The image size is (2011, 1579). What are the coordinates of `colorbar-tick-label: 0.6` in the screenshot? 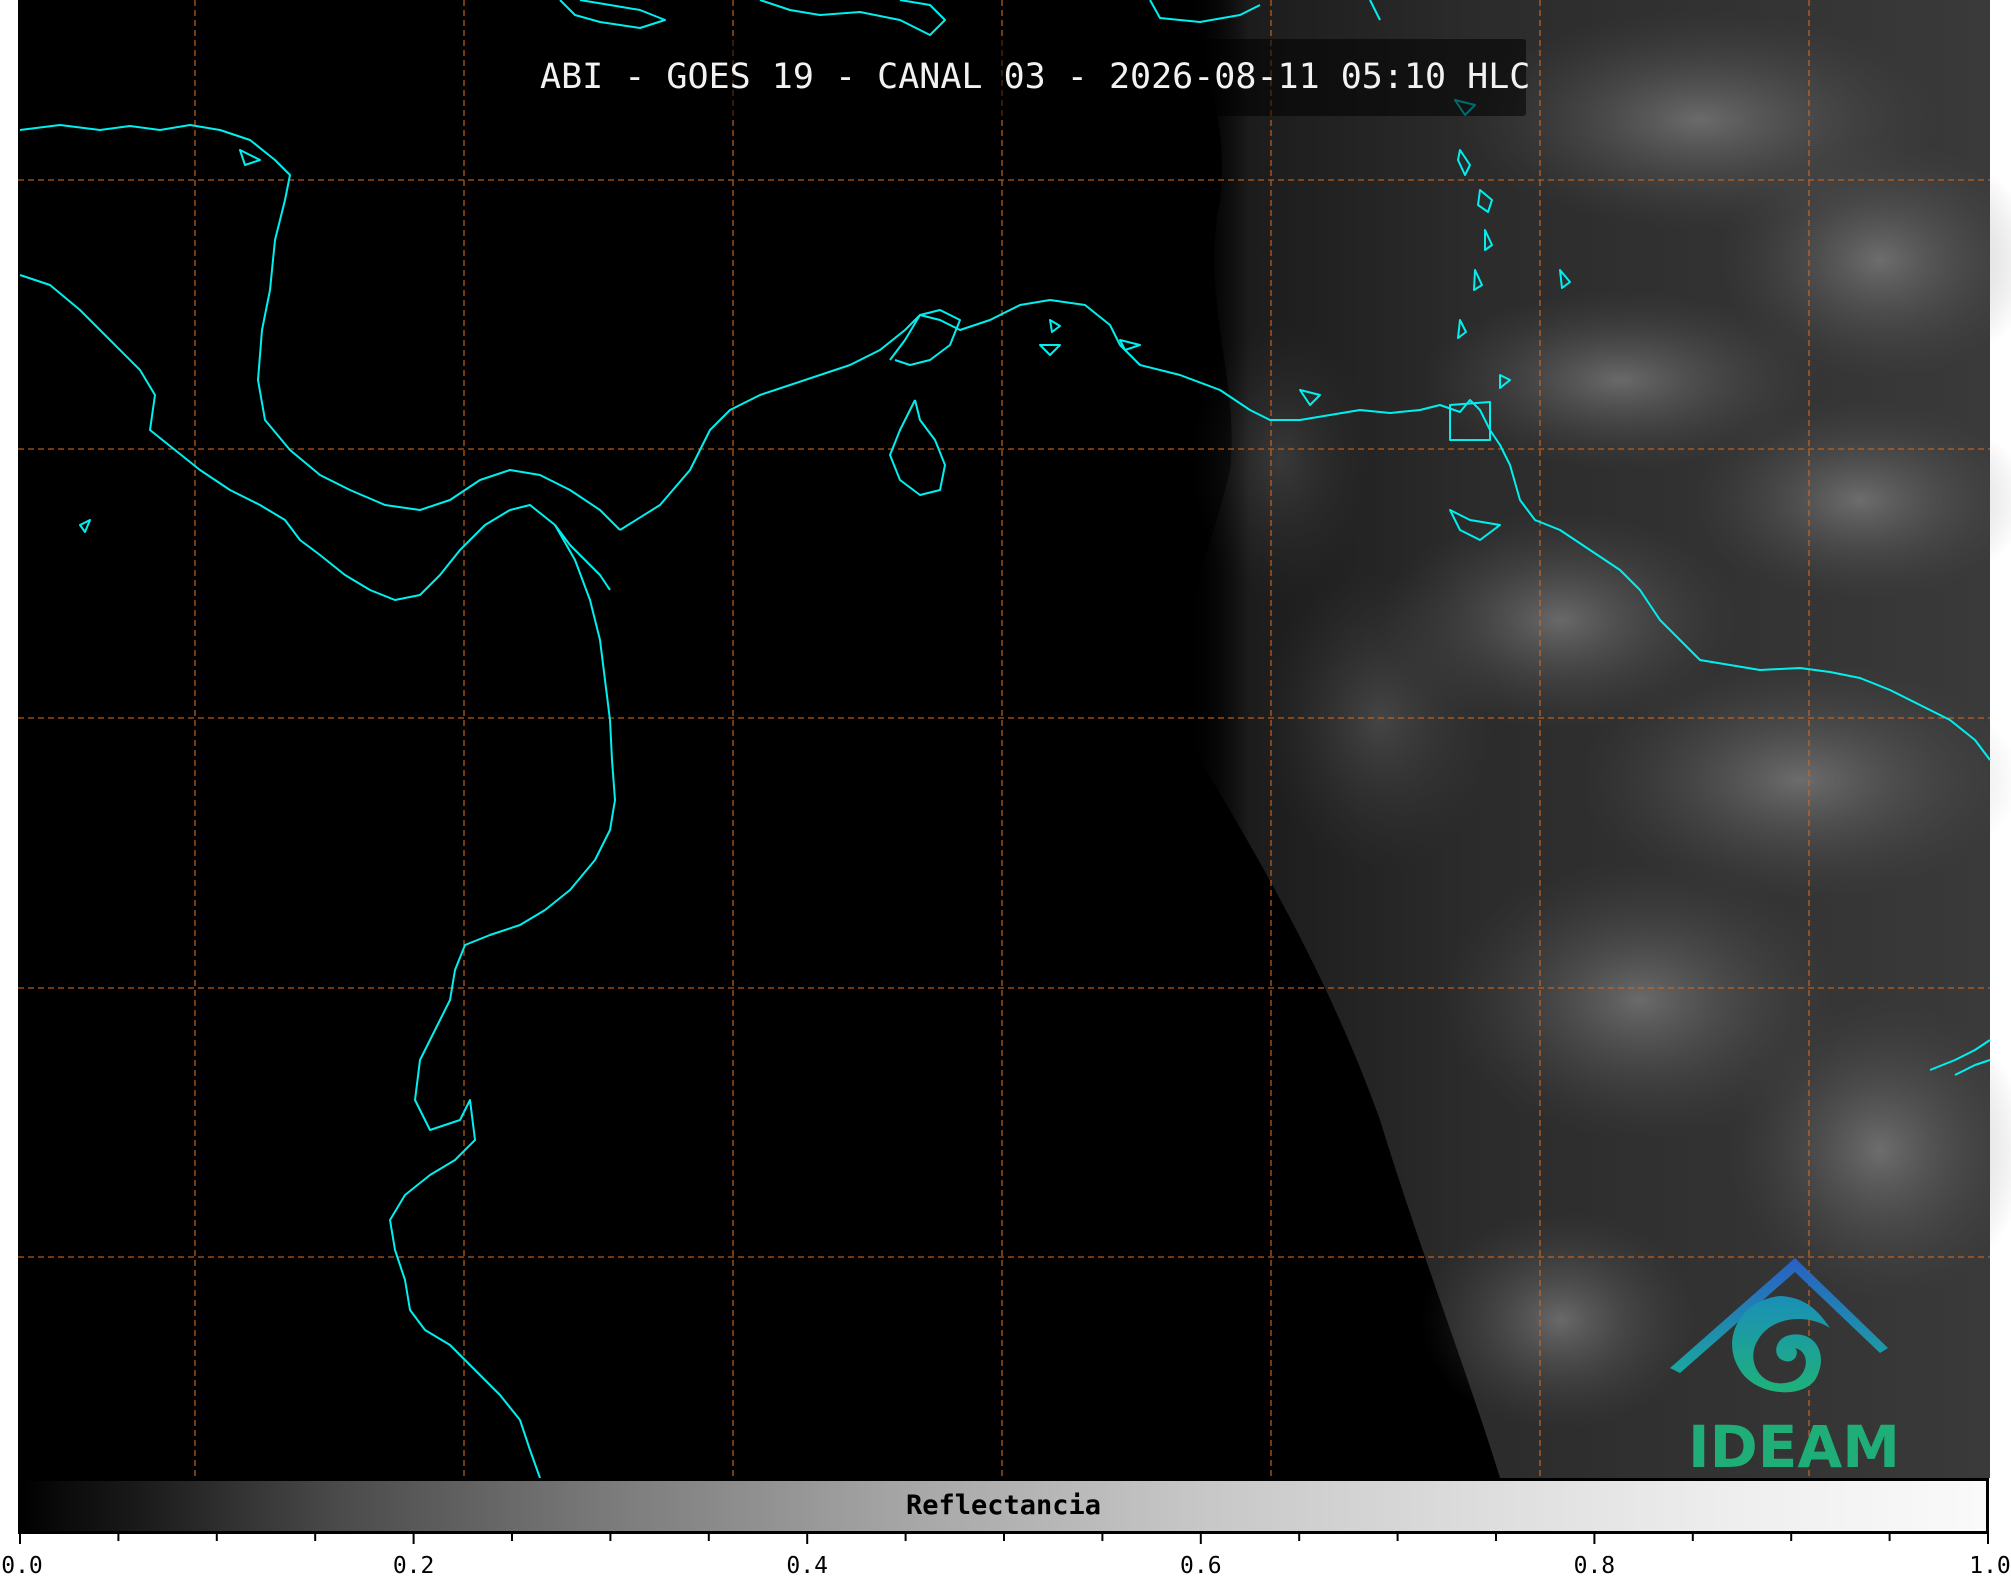 It's located at (1201, 1566).